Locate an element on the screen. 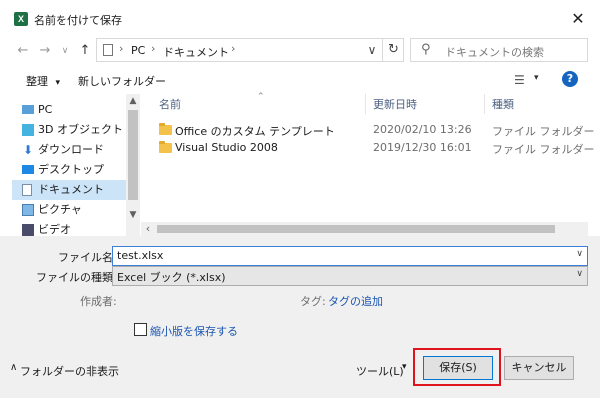 The width and height of the screenshot is (600, 398). author-label: 作成者: is located at coordinates (98, 301).